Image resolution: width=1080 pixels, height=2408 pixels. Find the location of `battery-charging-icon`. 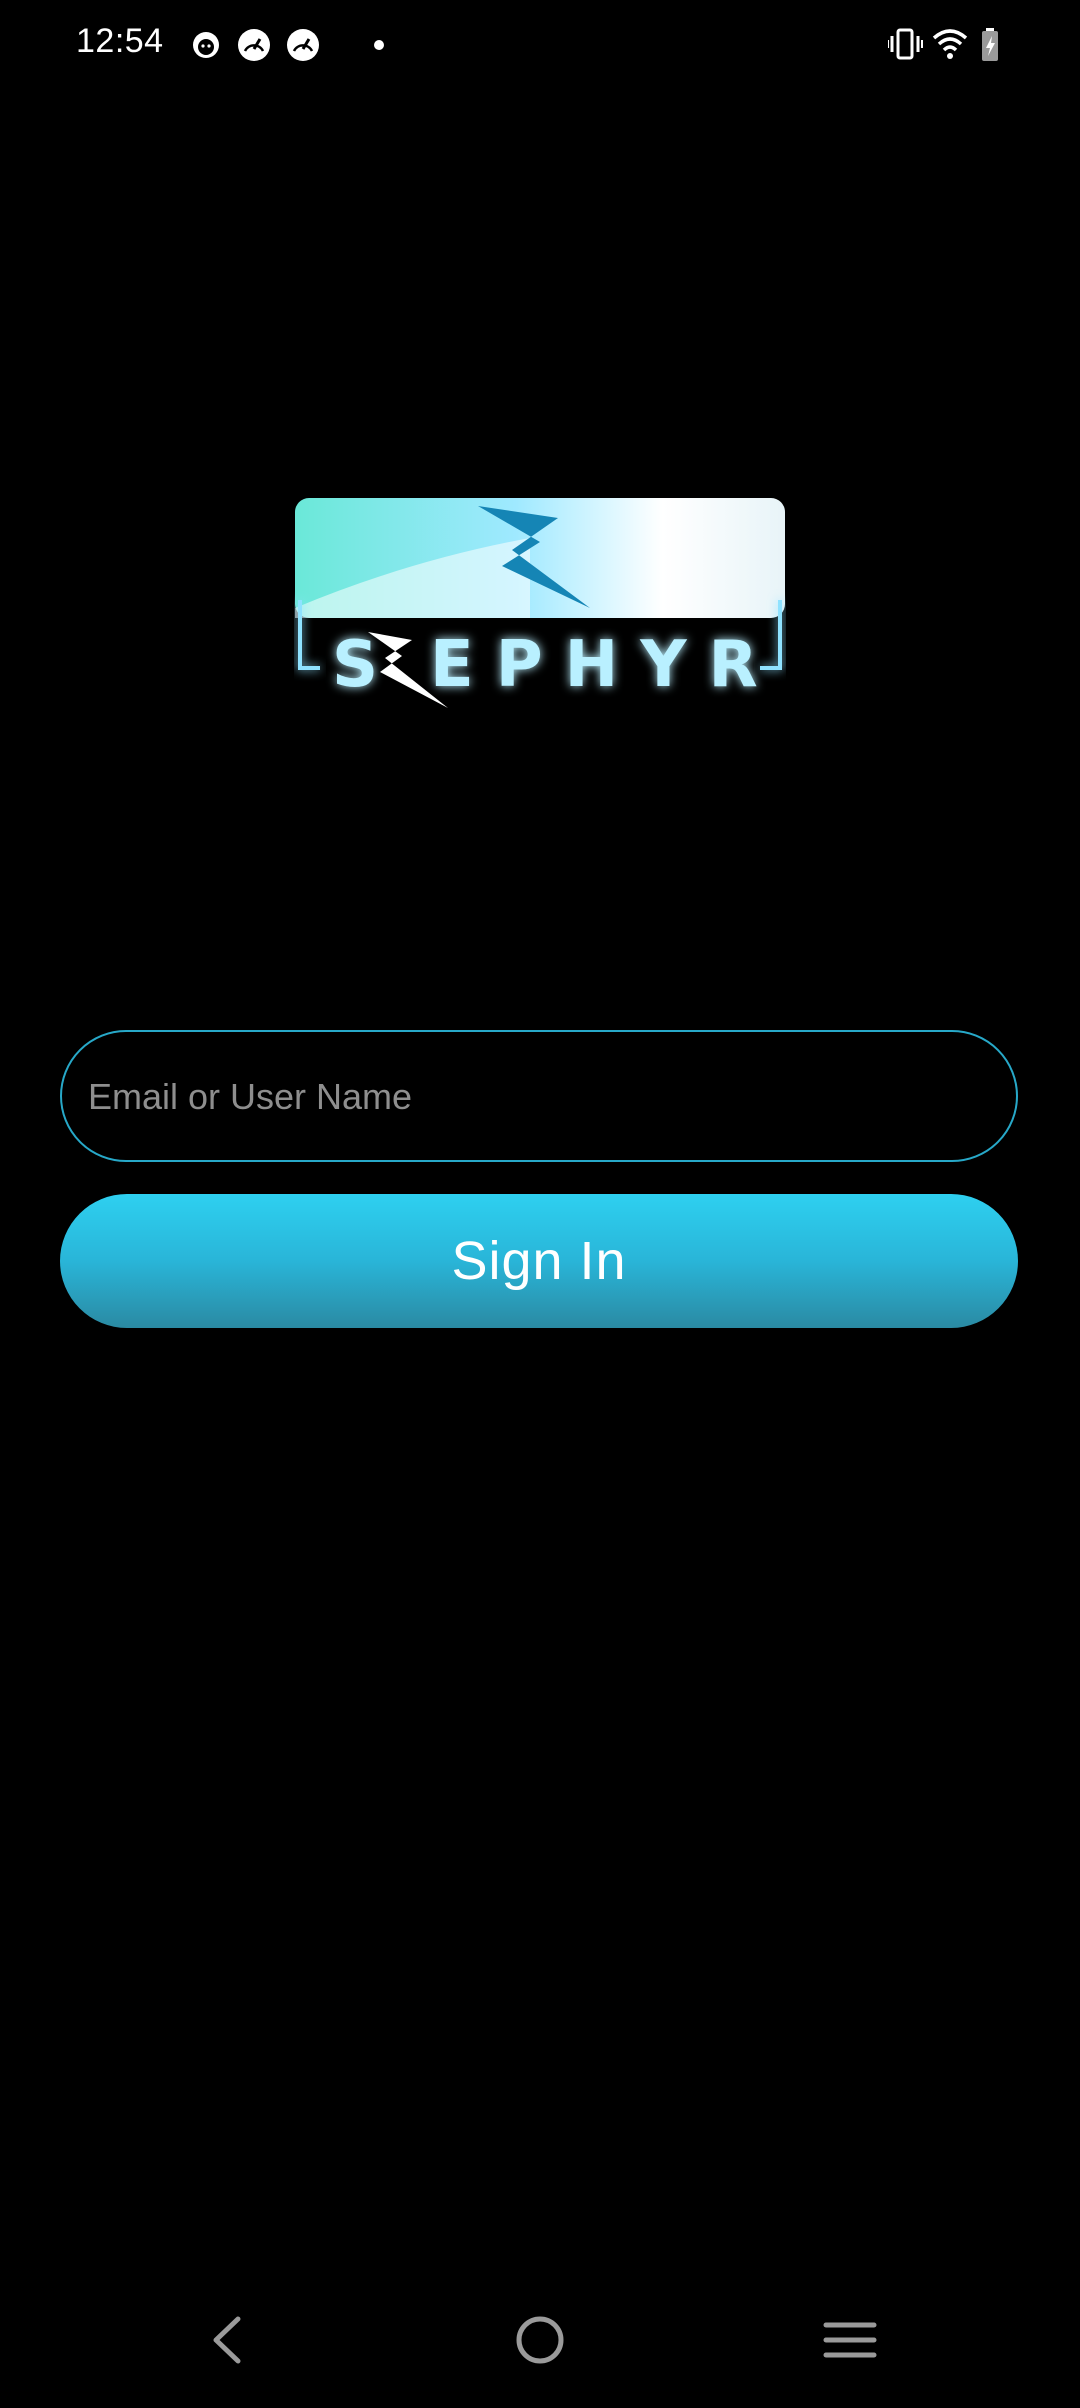

battery-charging-icon is located at coordinates (990, 44).